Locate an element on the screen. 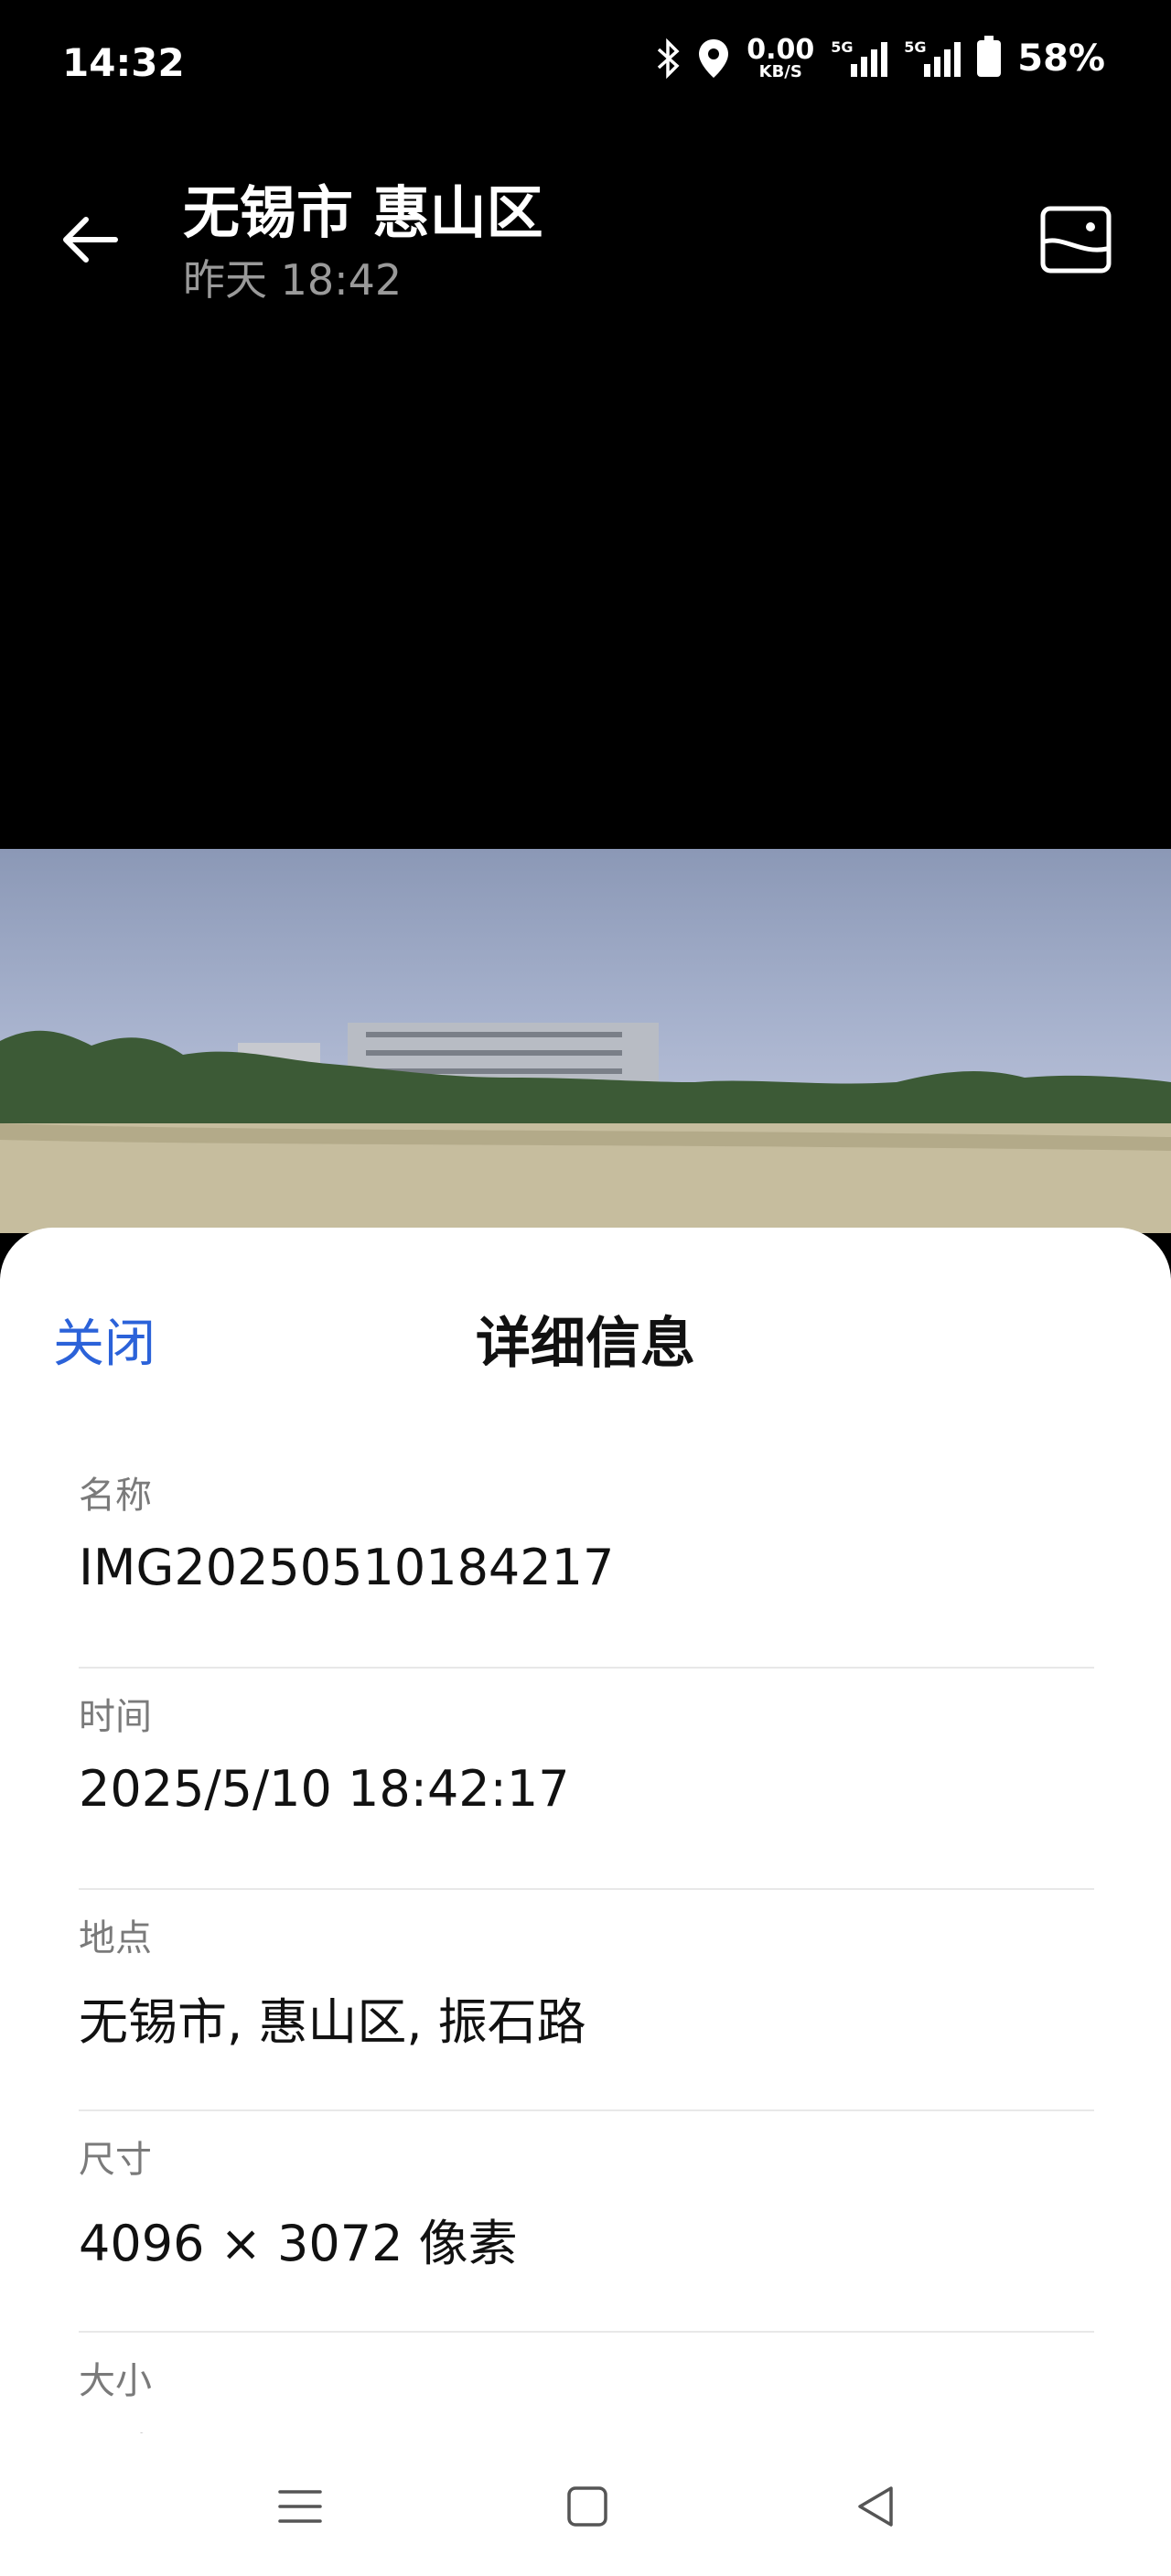 The image size is (1171, 2576). menu-icon is located at coordinates (300, 2507).